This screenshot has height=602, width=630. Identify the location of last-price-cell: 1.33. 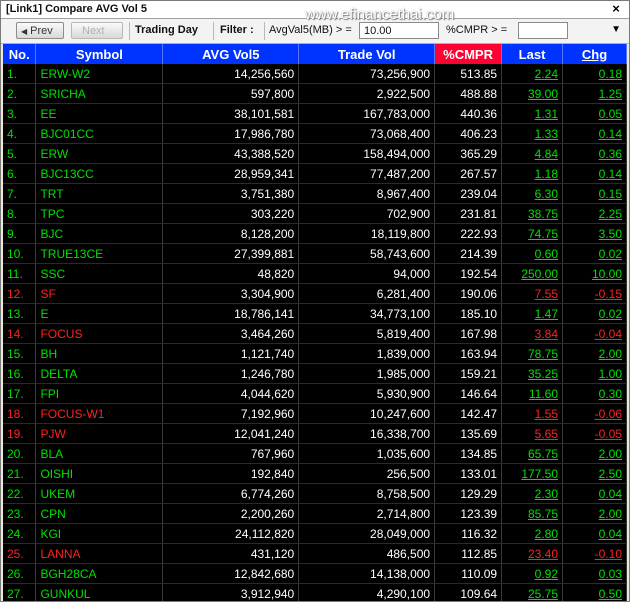
(532, 133).